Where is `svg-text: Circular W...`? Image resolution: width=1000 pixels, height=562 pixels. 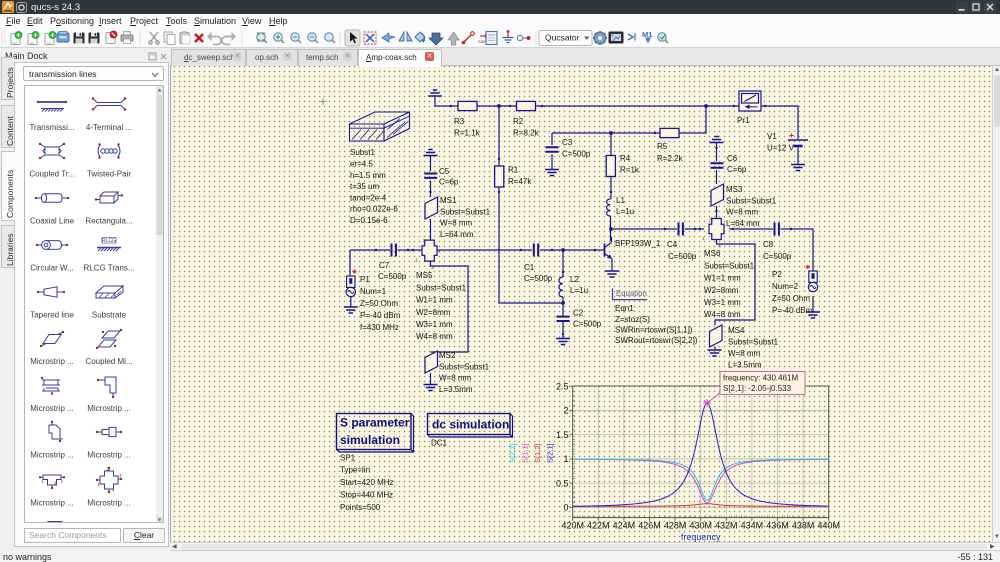
svg-text: Circular W... is located at coordinates (52, 268).